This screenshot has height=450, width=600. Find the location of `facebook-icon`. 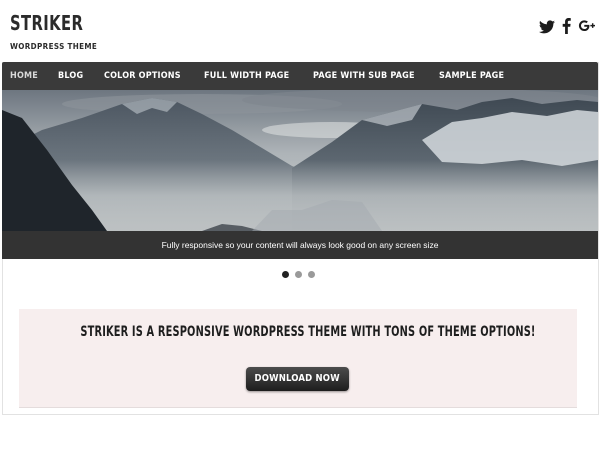

facebook-icon is located at coordinates (566, 28).